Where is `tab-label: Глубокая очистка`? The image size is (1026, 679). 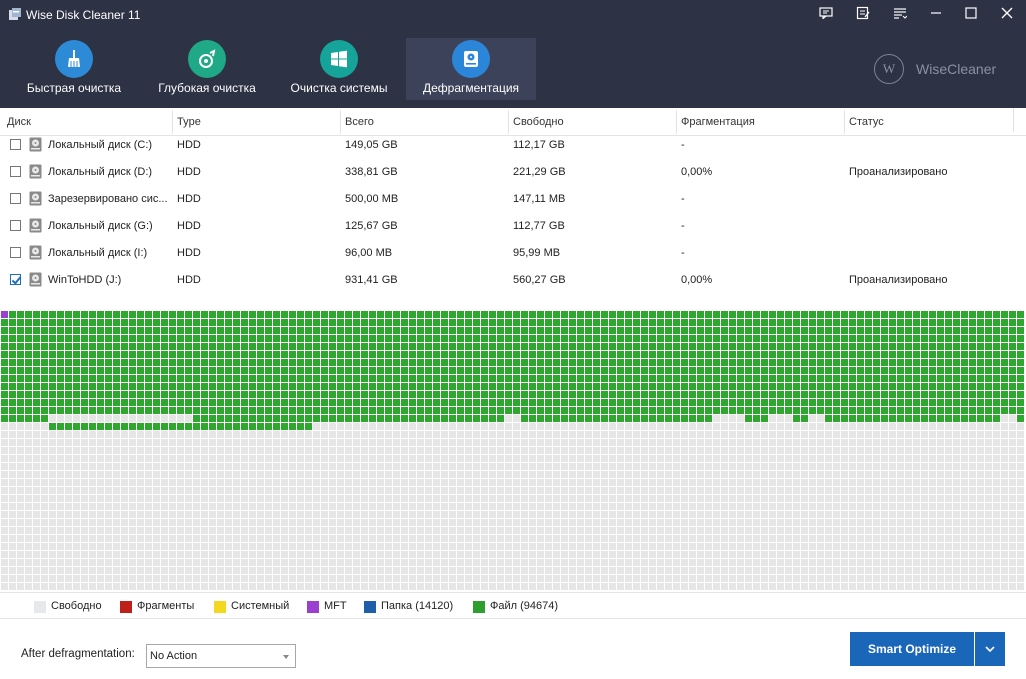 tab-label: Глубокая очистка is located at coordinates (207, 88).